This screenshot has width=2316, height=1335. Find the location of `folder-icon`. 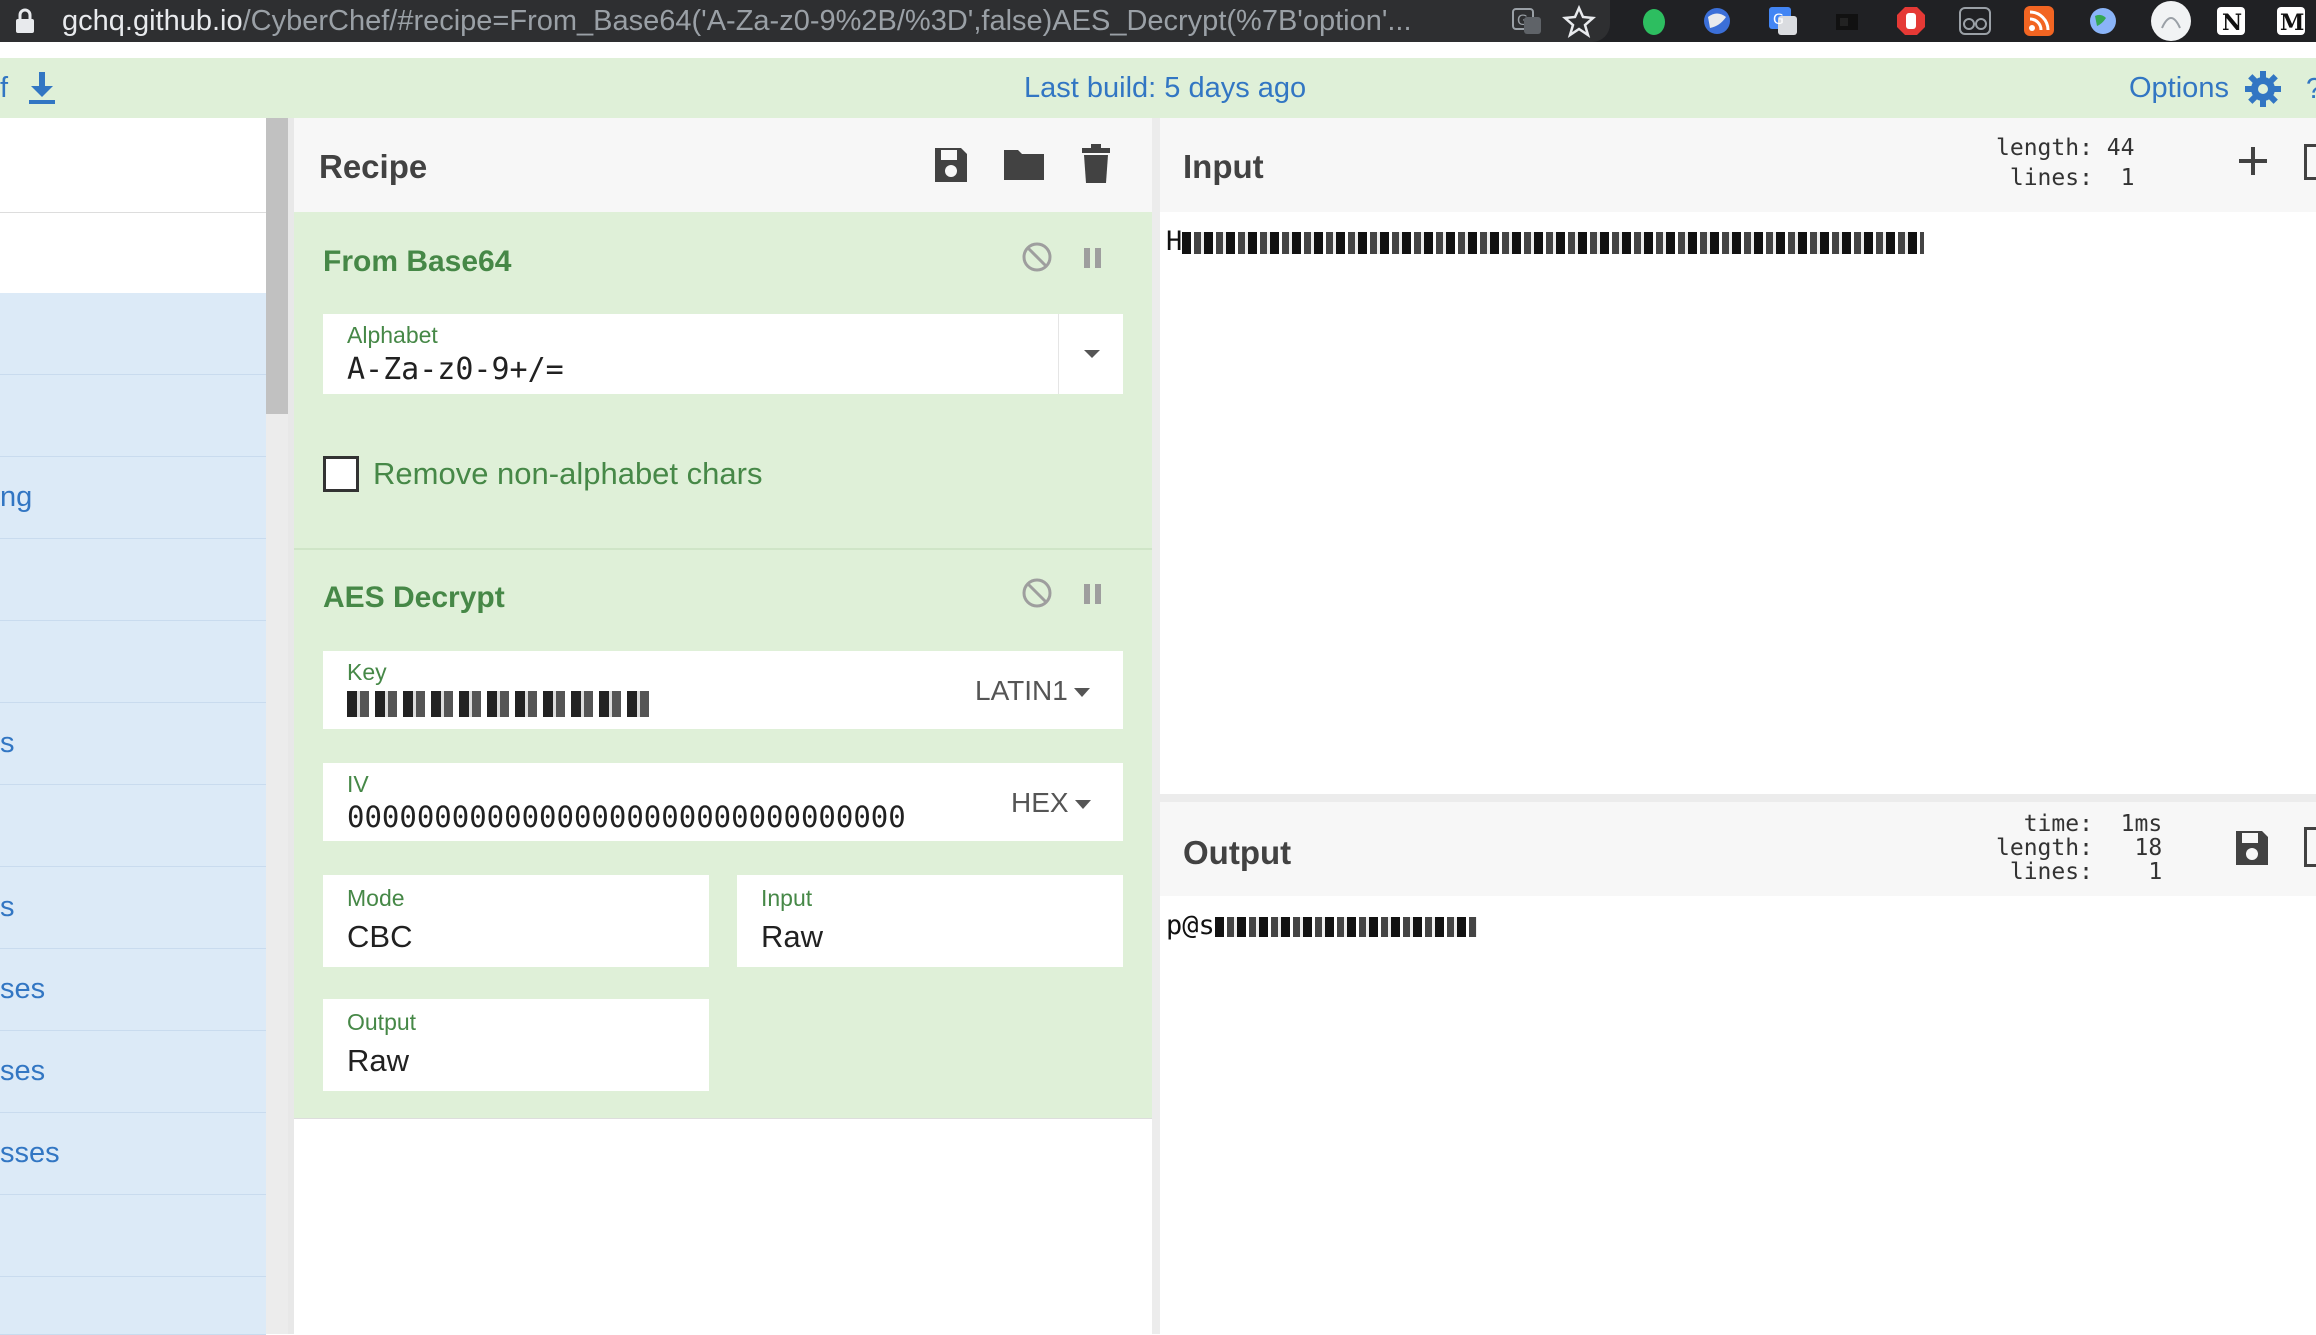

folder-icon is located at coordinates (1024, 164).